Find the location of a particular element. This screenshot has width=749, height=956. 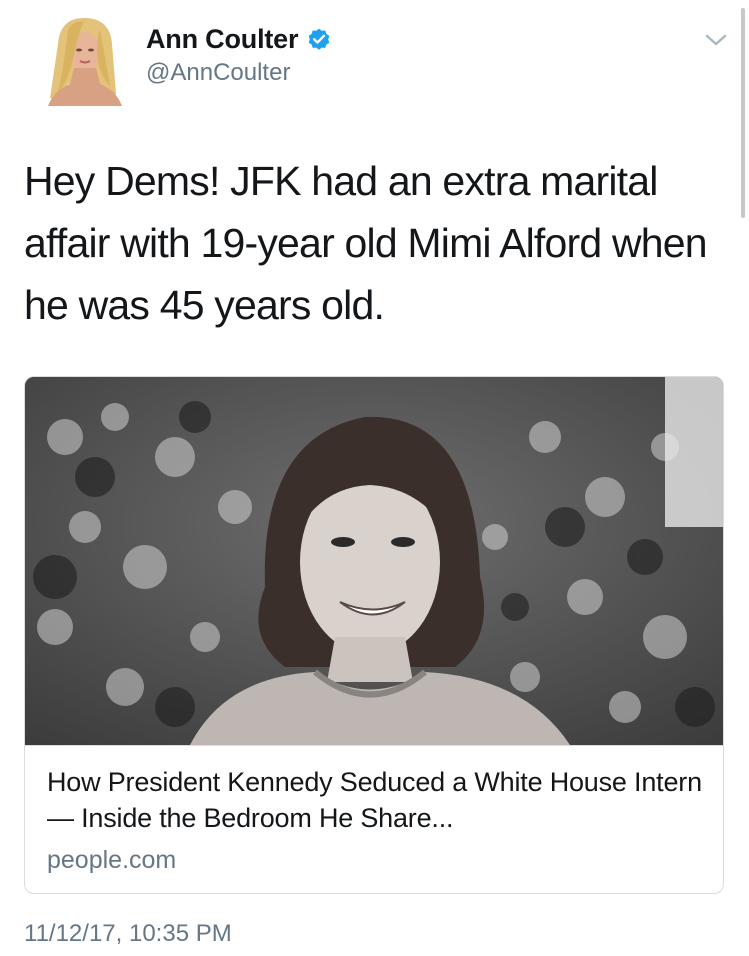

chevron-down-icon is located at coordinates (716, 40).